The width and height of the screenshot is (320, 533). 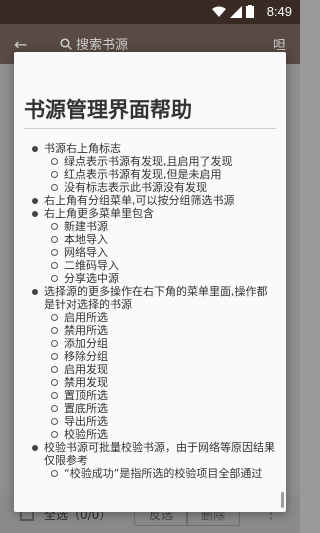 What do you see at coordinates (154, 408) in the screenshot?
I see `help-subitem: 置底所选` at bounding box center [154, 408].